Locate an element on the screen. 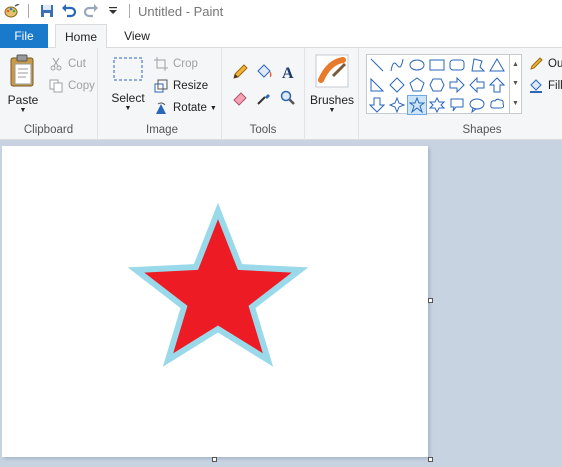 This screenshot has width=562, height=467. fill-icon is located at coordinates (536, 86).